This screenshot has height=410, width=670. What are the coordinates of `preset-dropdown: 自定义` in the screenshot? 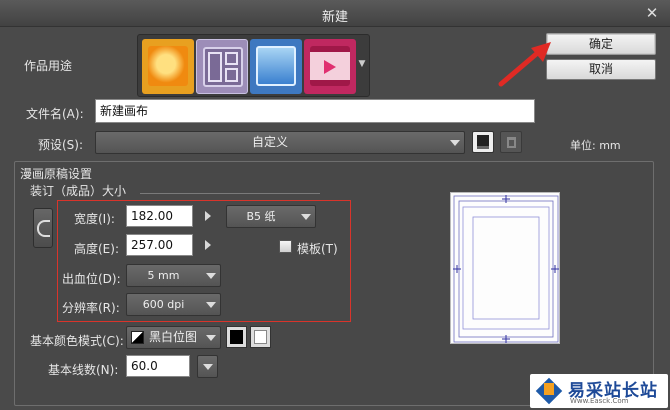 It's located at (280, 142).